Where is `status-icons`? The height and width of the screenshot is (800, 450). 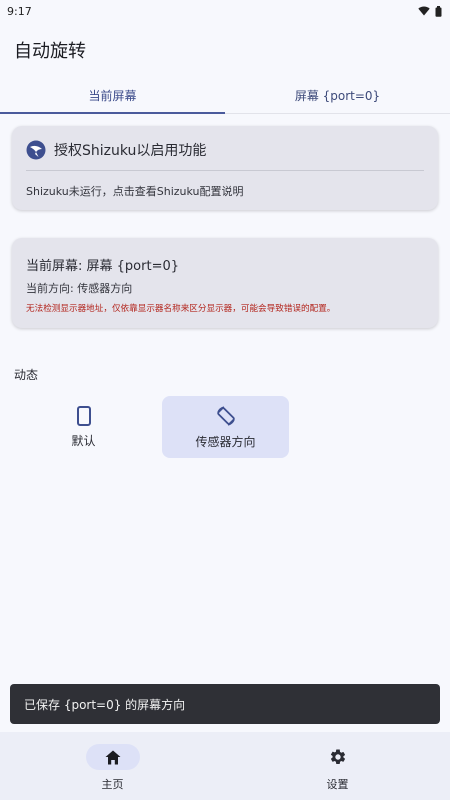
status-icons is located at coordinates (430, 11).